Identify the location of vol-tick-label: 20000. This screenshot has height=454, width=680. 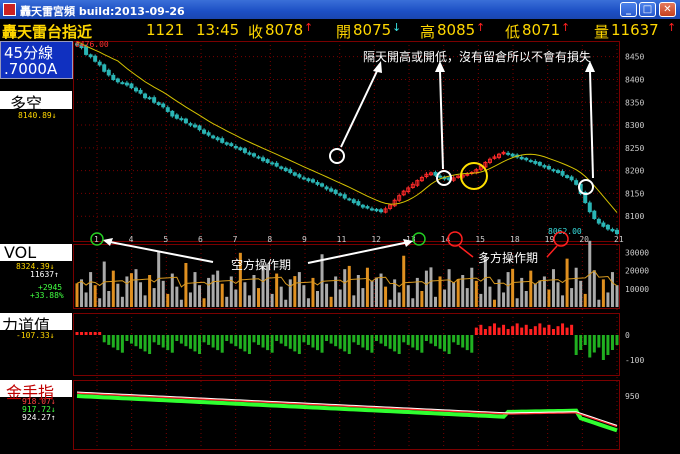
(637, 271).